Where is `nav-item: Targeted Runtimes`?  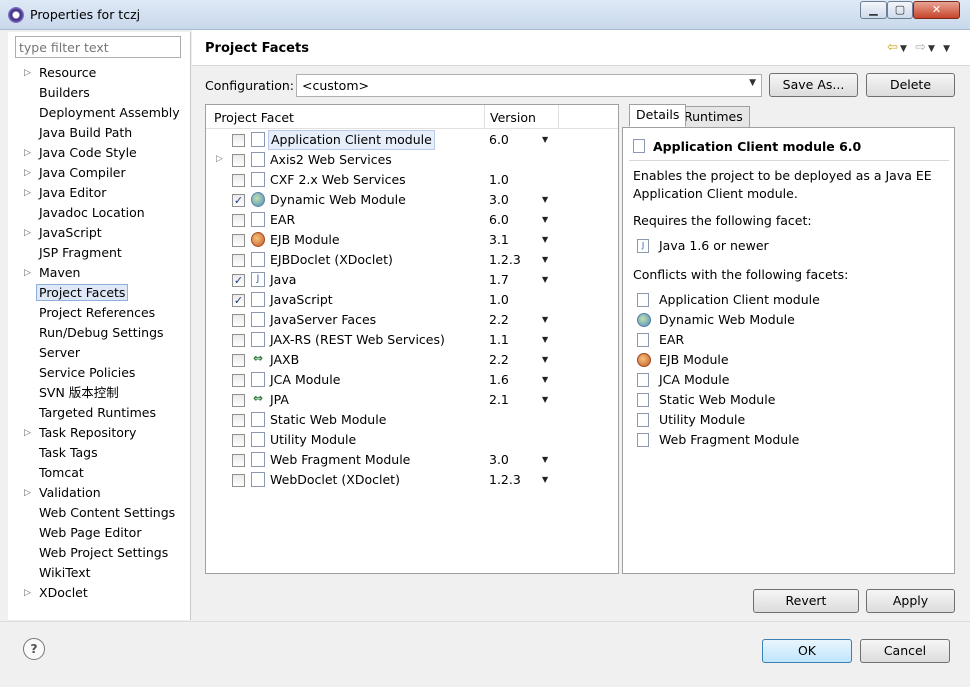
nav-item: Targeted Runtimes is located at coordinates (99, 413).